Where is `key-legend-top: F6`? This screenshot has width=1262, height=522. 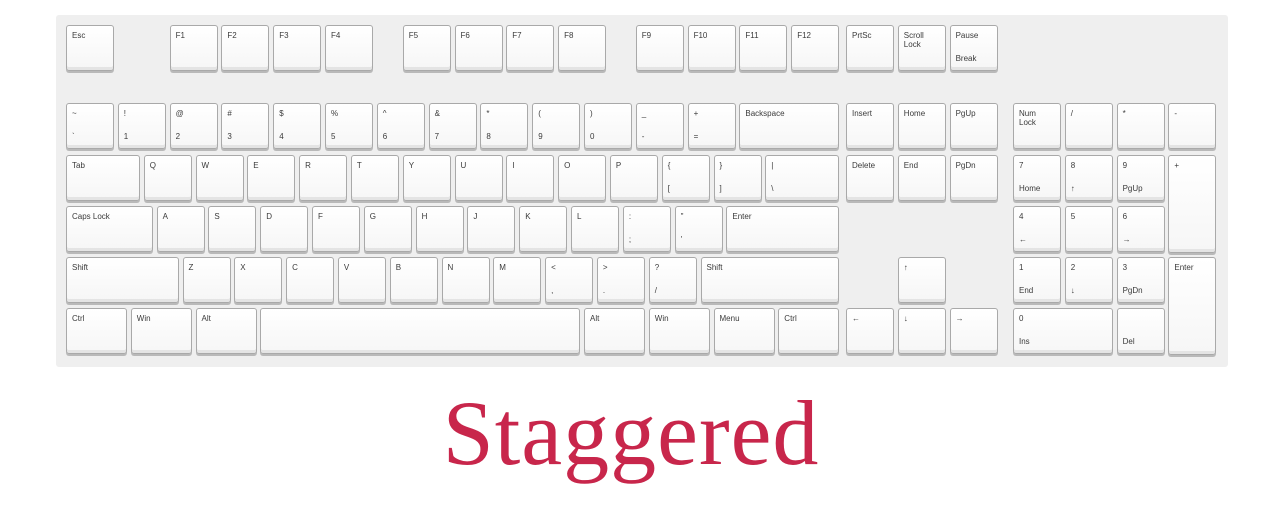 key-legend-top: F6 is located at coordinates (465, 35).